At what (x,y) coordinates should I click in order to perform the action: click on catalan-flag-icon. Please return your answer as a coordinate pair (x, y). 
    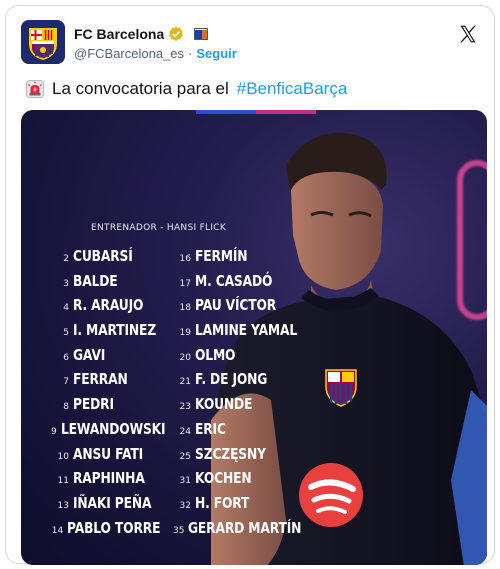
    Looking at the image, I should click on (201, 34).